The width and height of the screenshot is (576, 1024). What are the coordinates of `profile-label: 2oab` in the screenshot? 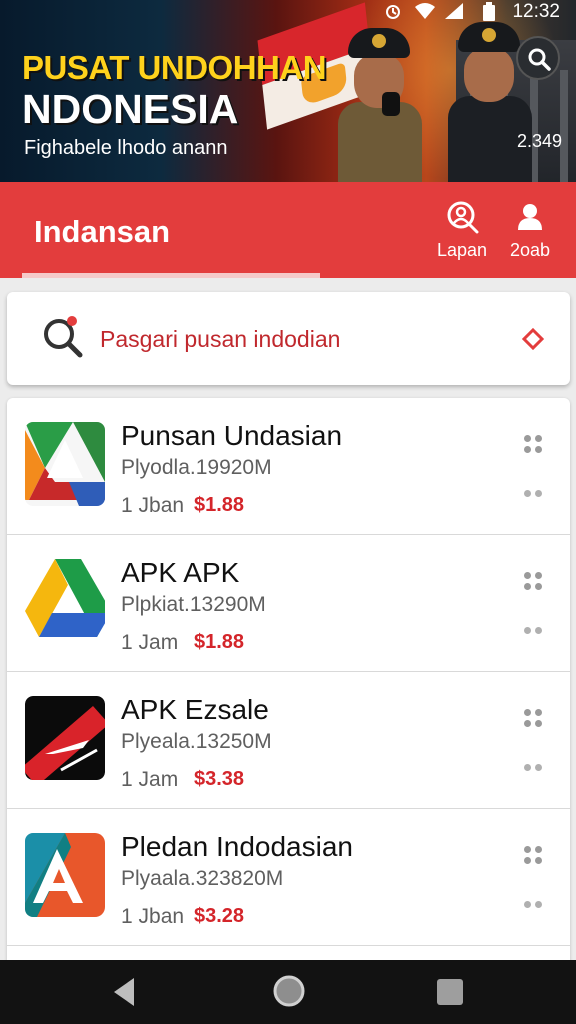 It's located at (530, 250).